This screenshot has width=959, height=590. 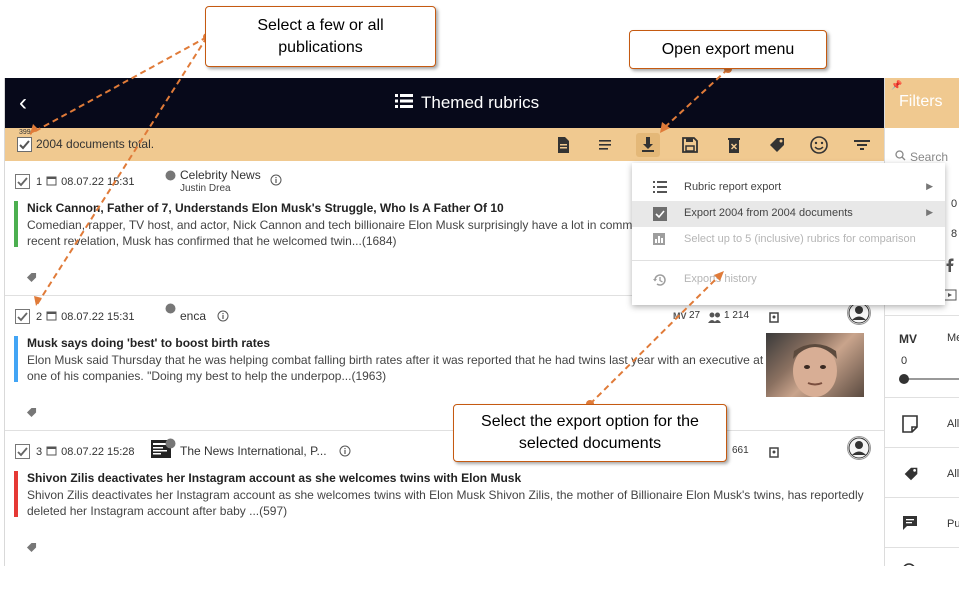 I want to click on callout-open-export: Open export menu, so click(x=728, y=49).